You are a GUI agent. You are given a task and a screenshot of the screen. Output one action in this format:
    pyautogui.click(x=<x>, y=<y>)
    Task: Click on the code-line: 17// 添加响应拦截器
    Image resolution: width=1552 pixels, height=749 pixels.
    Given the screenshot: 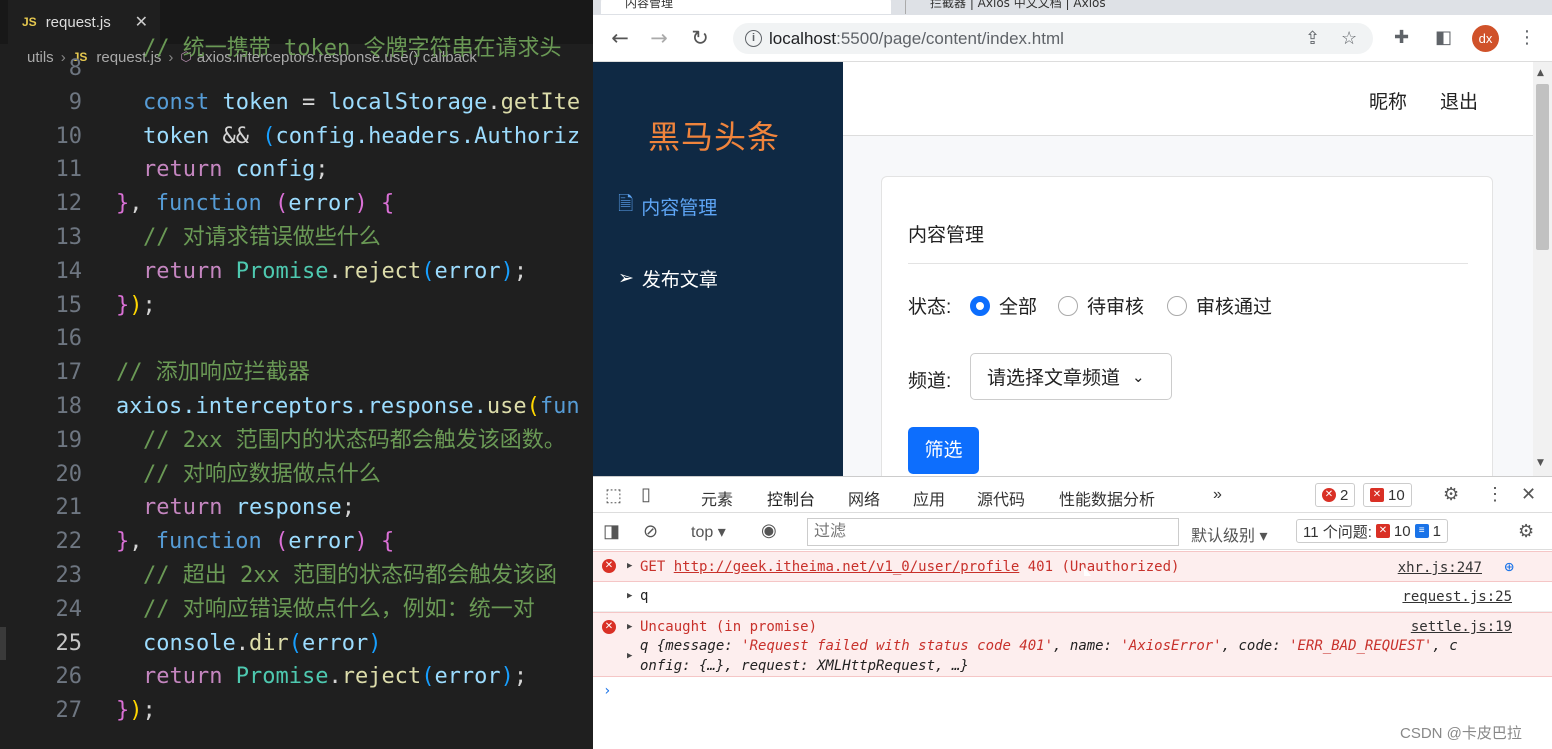 What is the action you would take?
    pyautogui.click(x=182, y=373)
    